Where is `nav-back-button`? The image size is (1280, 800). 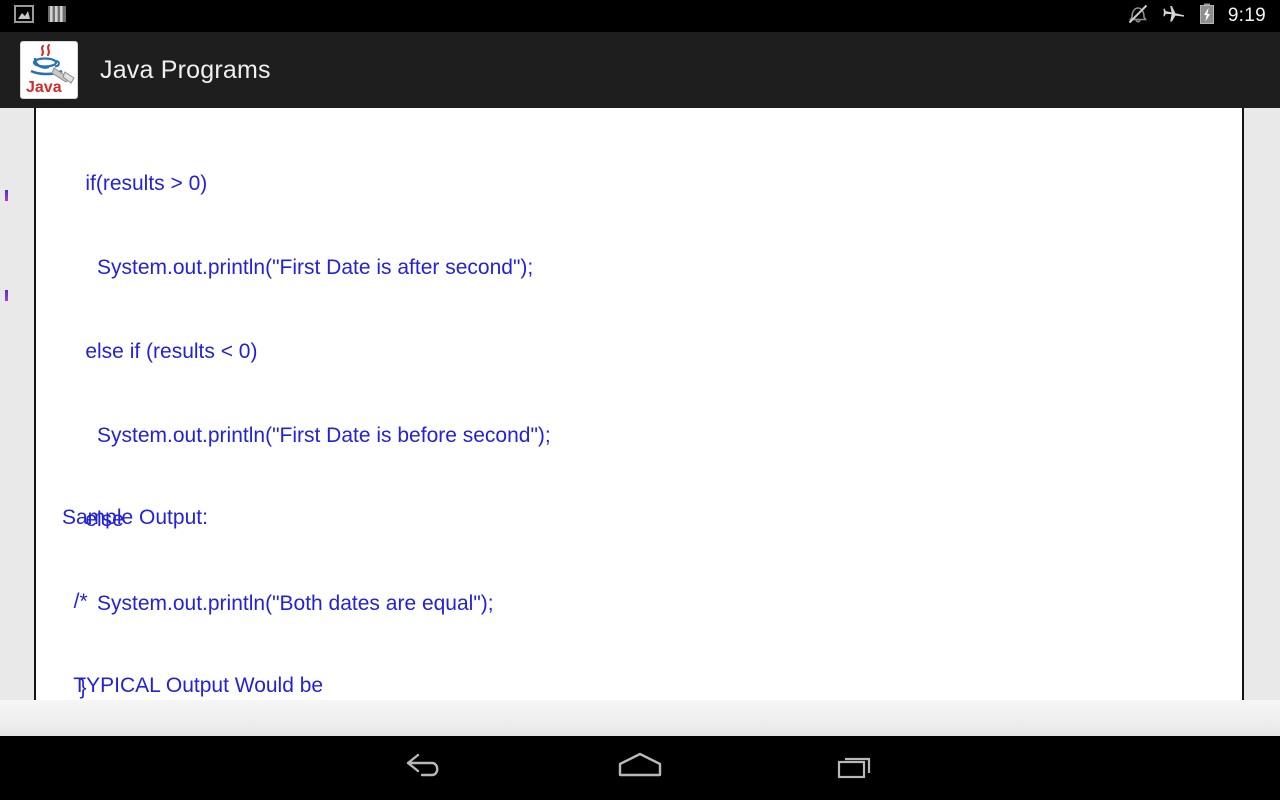 nav-back-button is located at coordinates (424, 768).